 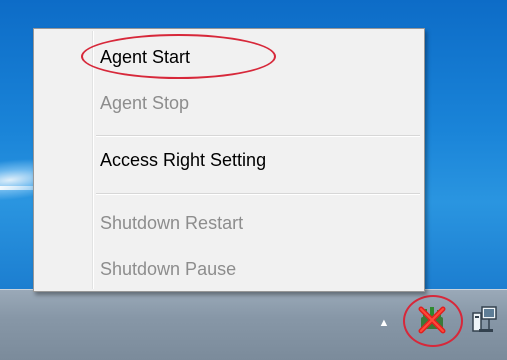 What do you see at coordinates (433, 321) in the screenshot?
I see `tray-icon-highlight-circle` at bounding box center [433, 321].